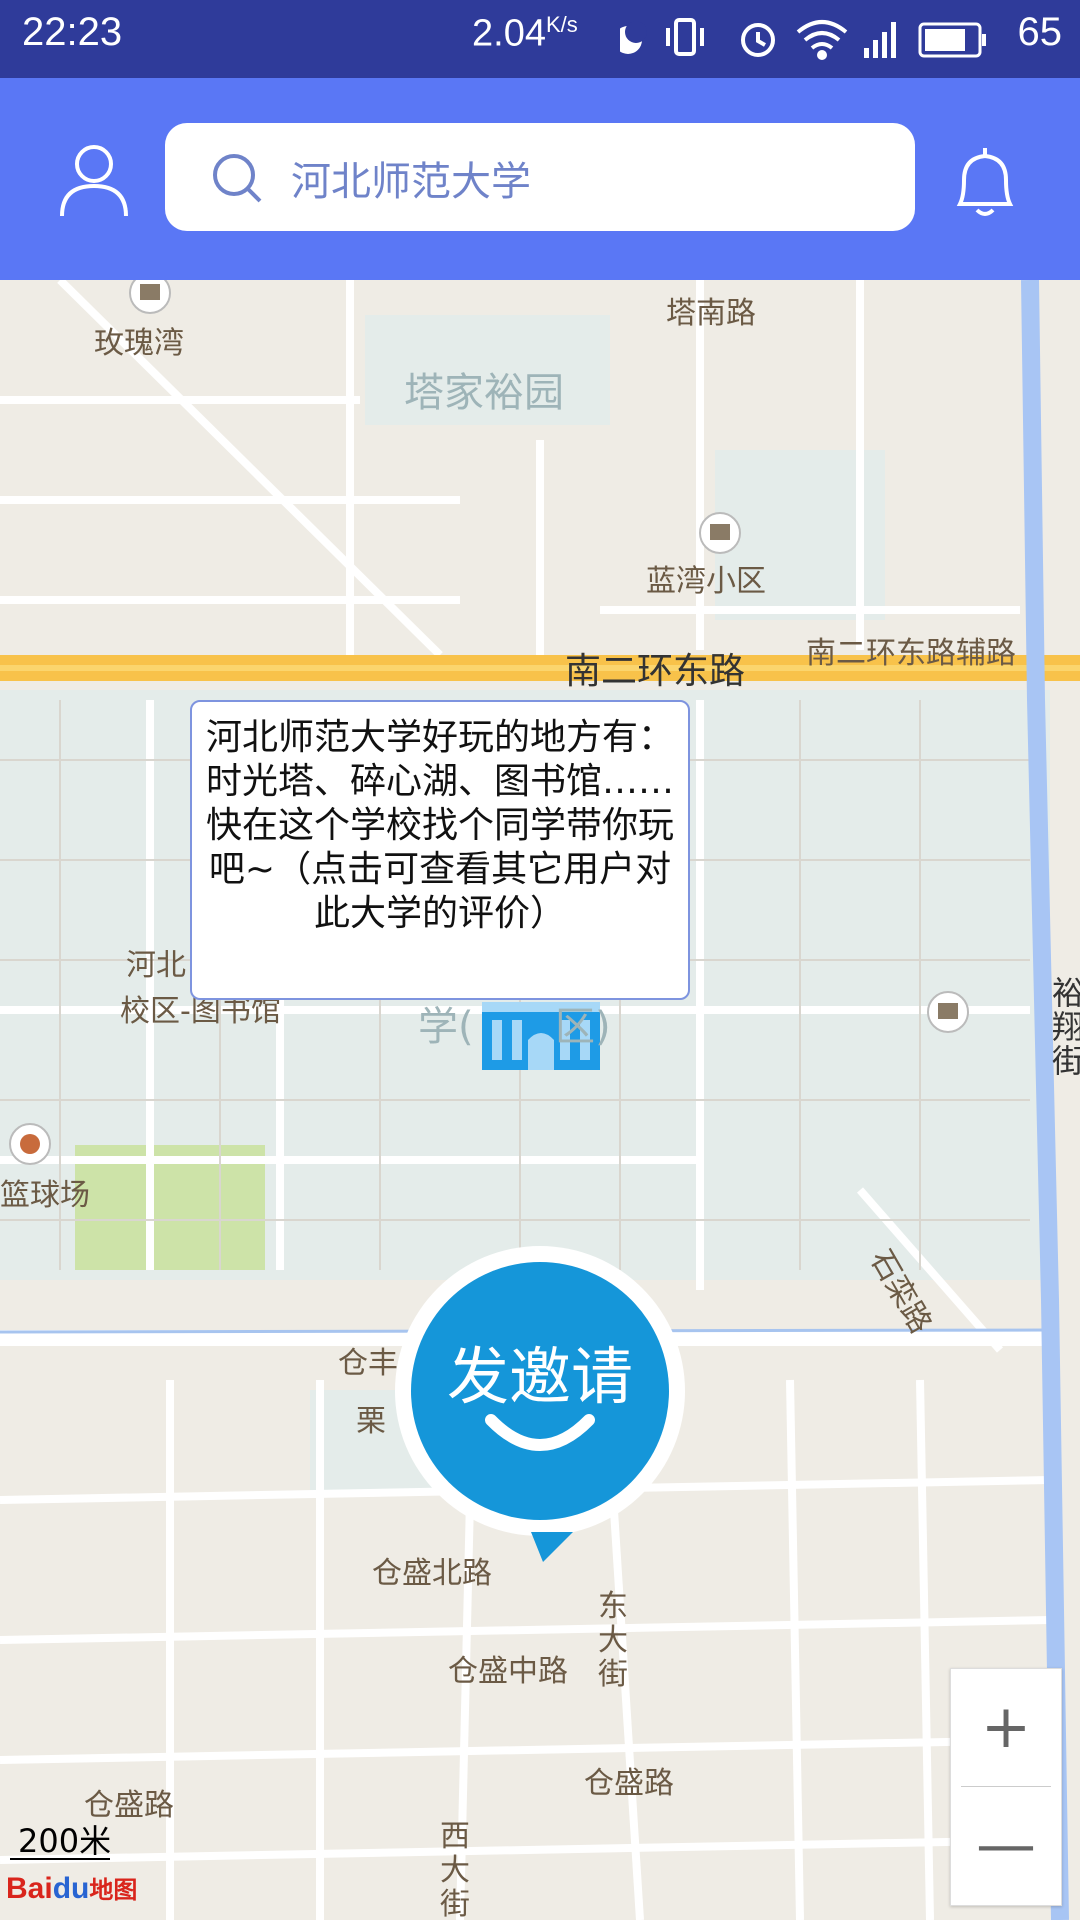  Describe the element at coordinates (45, 1195) in the screenshot. I see `map-label: 篮球场` at that location.